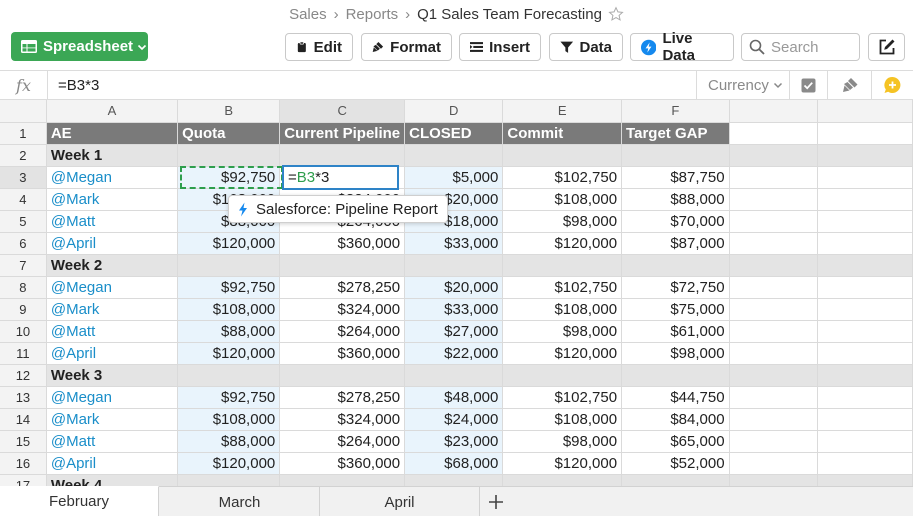 The height and width of the screenshot is (516, 913). I want to click on header-cell: Target GAP, so click(675, 133).